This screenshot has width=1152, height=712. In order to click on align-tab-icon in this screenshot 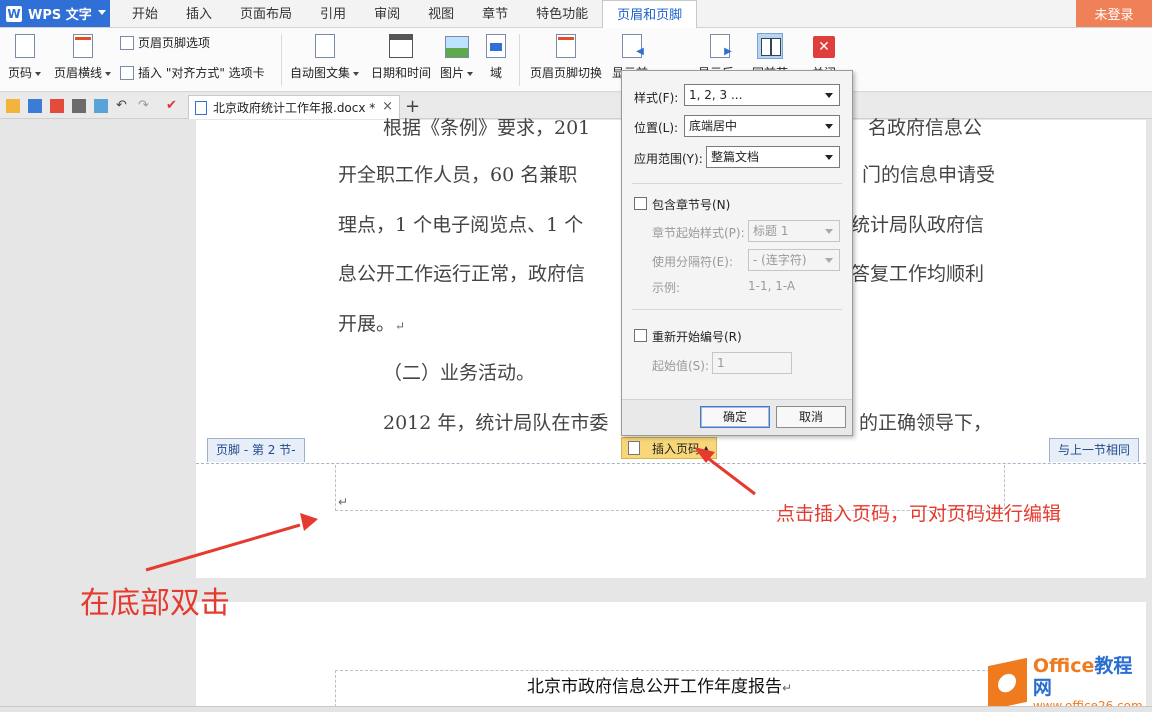, I will do `click(127, 72)`.